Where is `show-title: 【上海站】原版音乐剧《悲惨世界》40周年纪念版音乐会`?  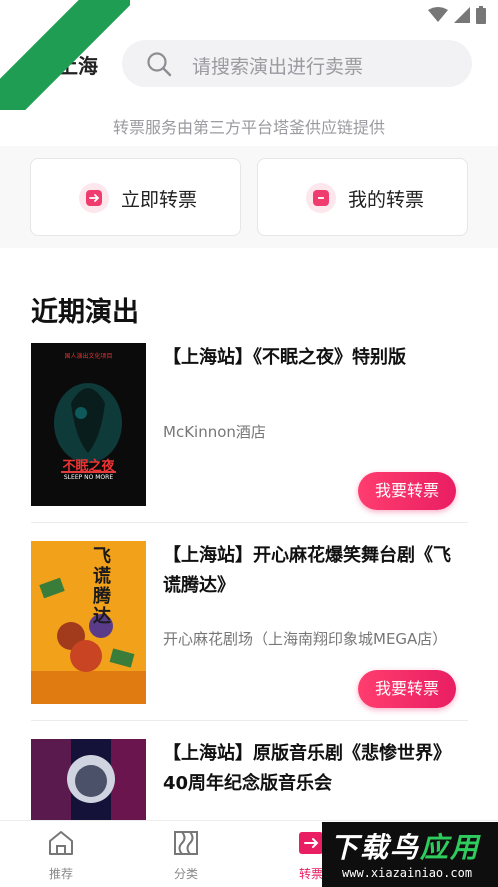 show-title: 【上海站】原版音乐剧《悲惨世界》40周年纪念版音乐会 is located at coordinates (307, 768).